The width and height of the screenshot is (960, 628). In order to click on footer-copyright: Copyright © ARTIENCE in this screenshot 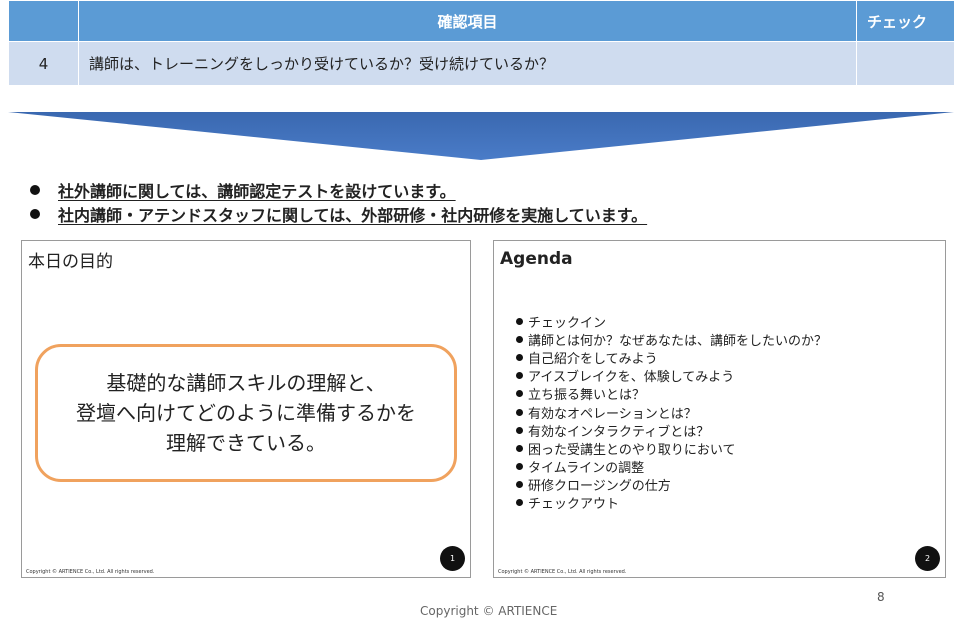, I will do `click(489, 611)`.